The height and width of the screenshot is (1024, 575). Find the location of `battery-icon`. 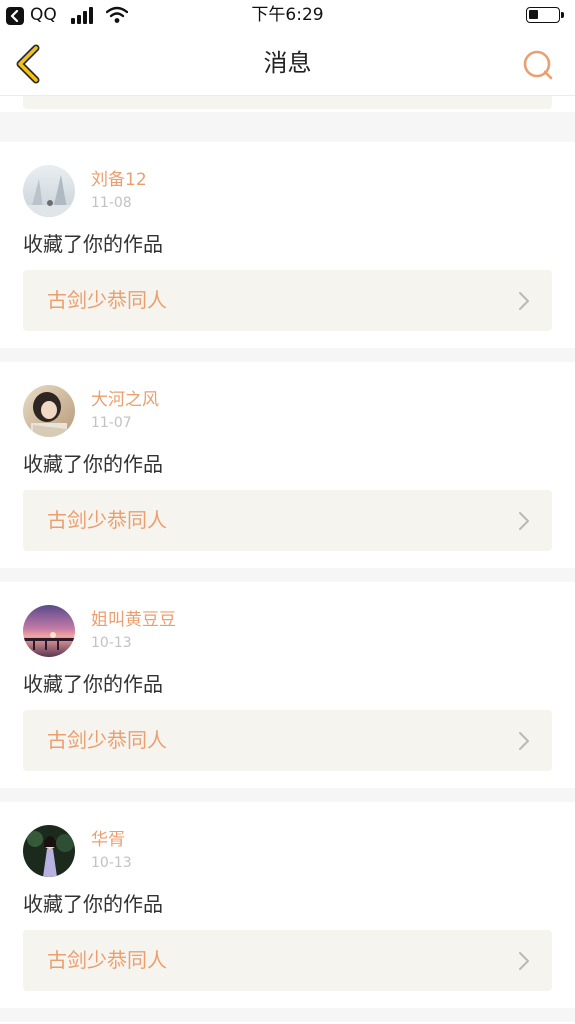

battery-icon is located at coordinates (543, 15).